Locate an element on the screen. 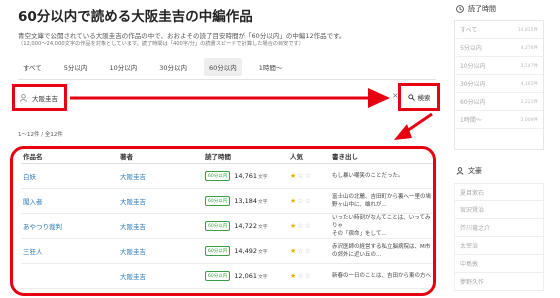  arrow-horizontal-head is located at coordinates (379, 98).